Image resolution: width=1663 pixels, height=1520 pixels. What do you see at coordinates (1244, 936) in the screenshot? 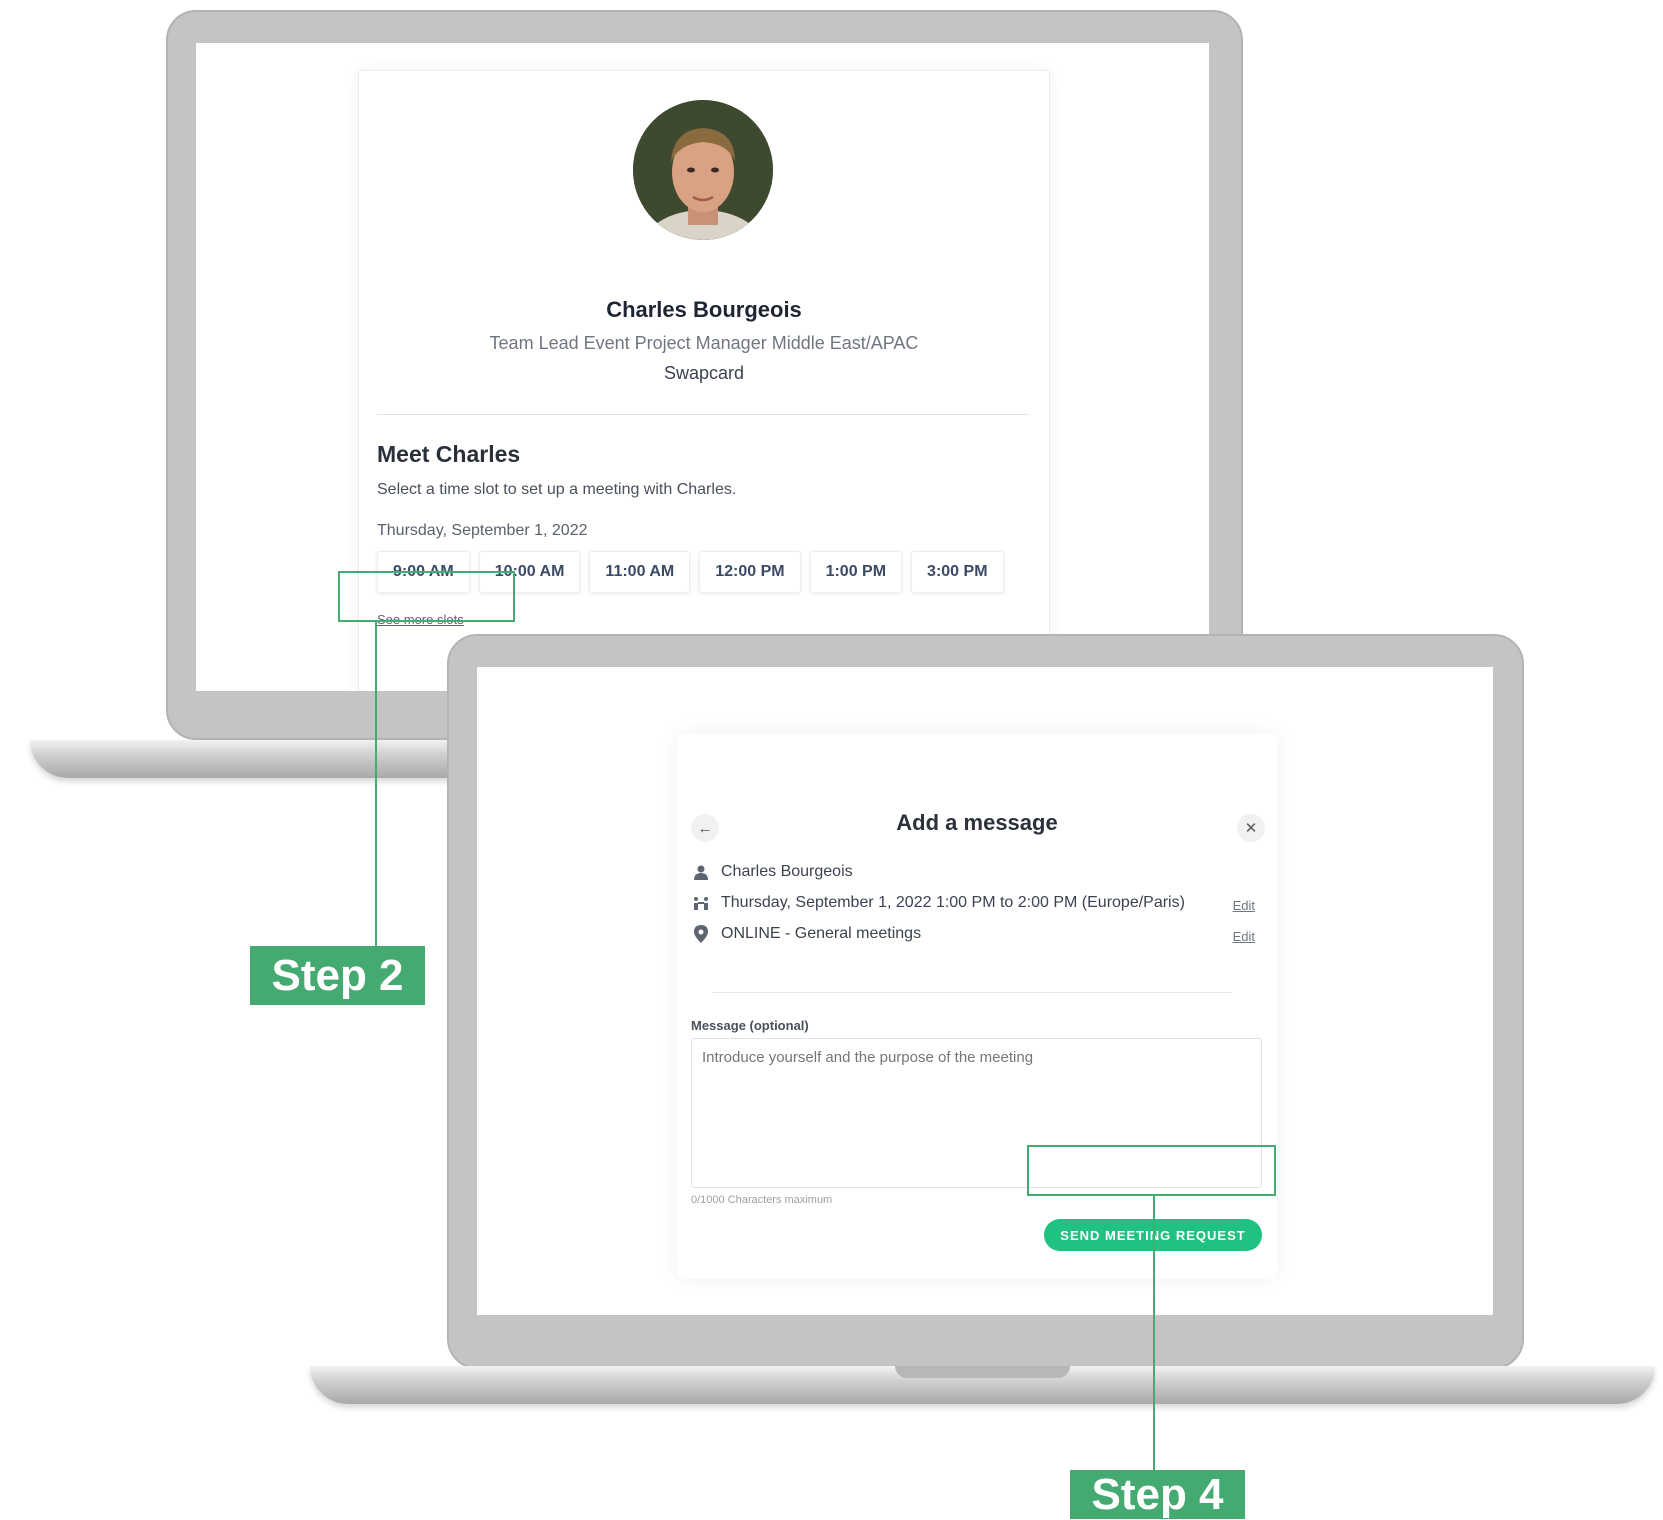
I see `edit-location-link: Edit` at bounding box center [1244, 936].